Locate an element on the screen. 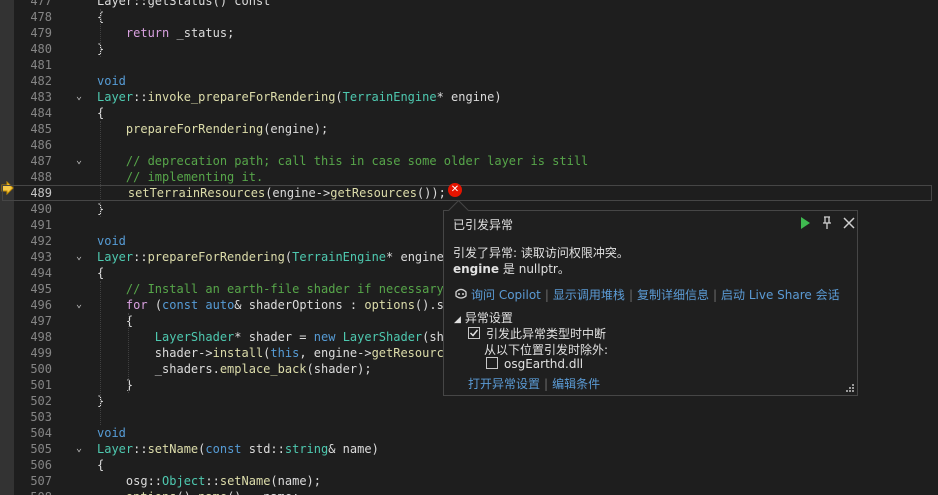  break-option-label: 引发此异常类型时中断 is located at coordinates (546, 334).